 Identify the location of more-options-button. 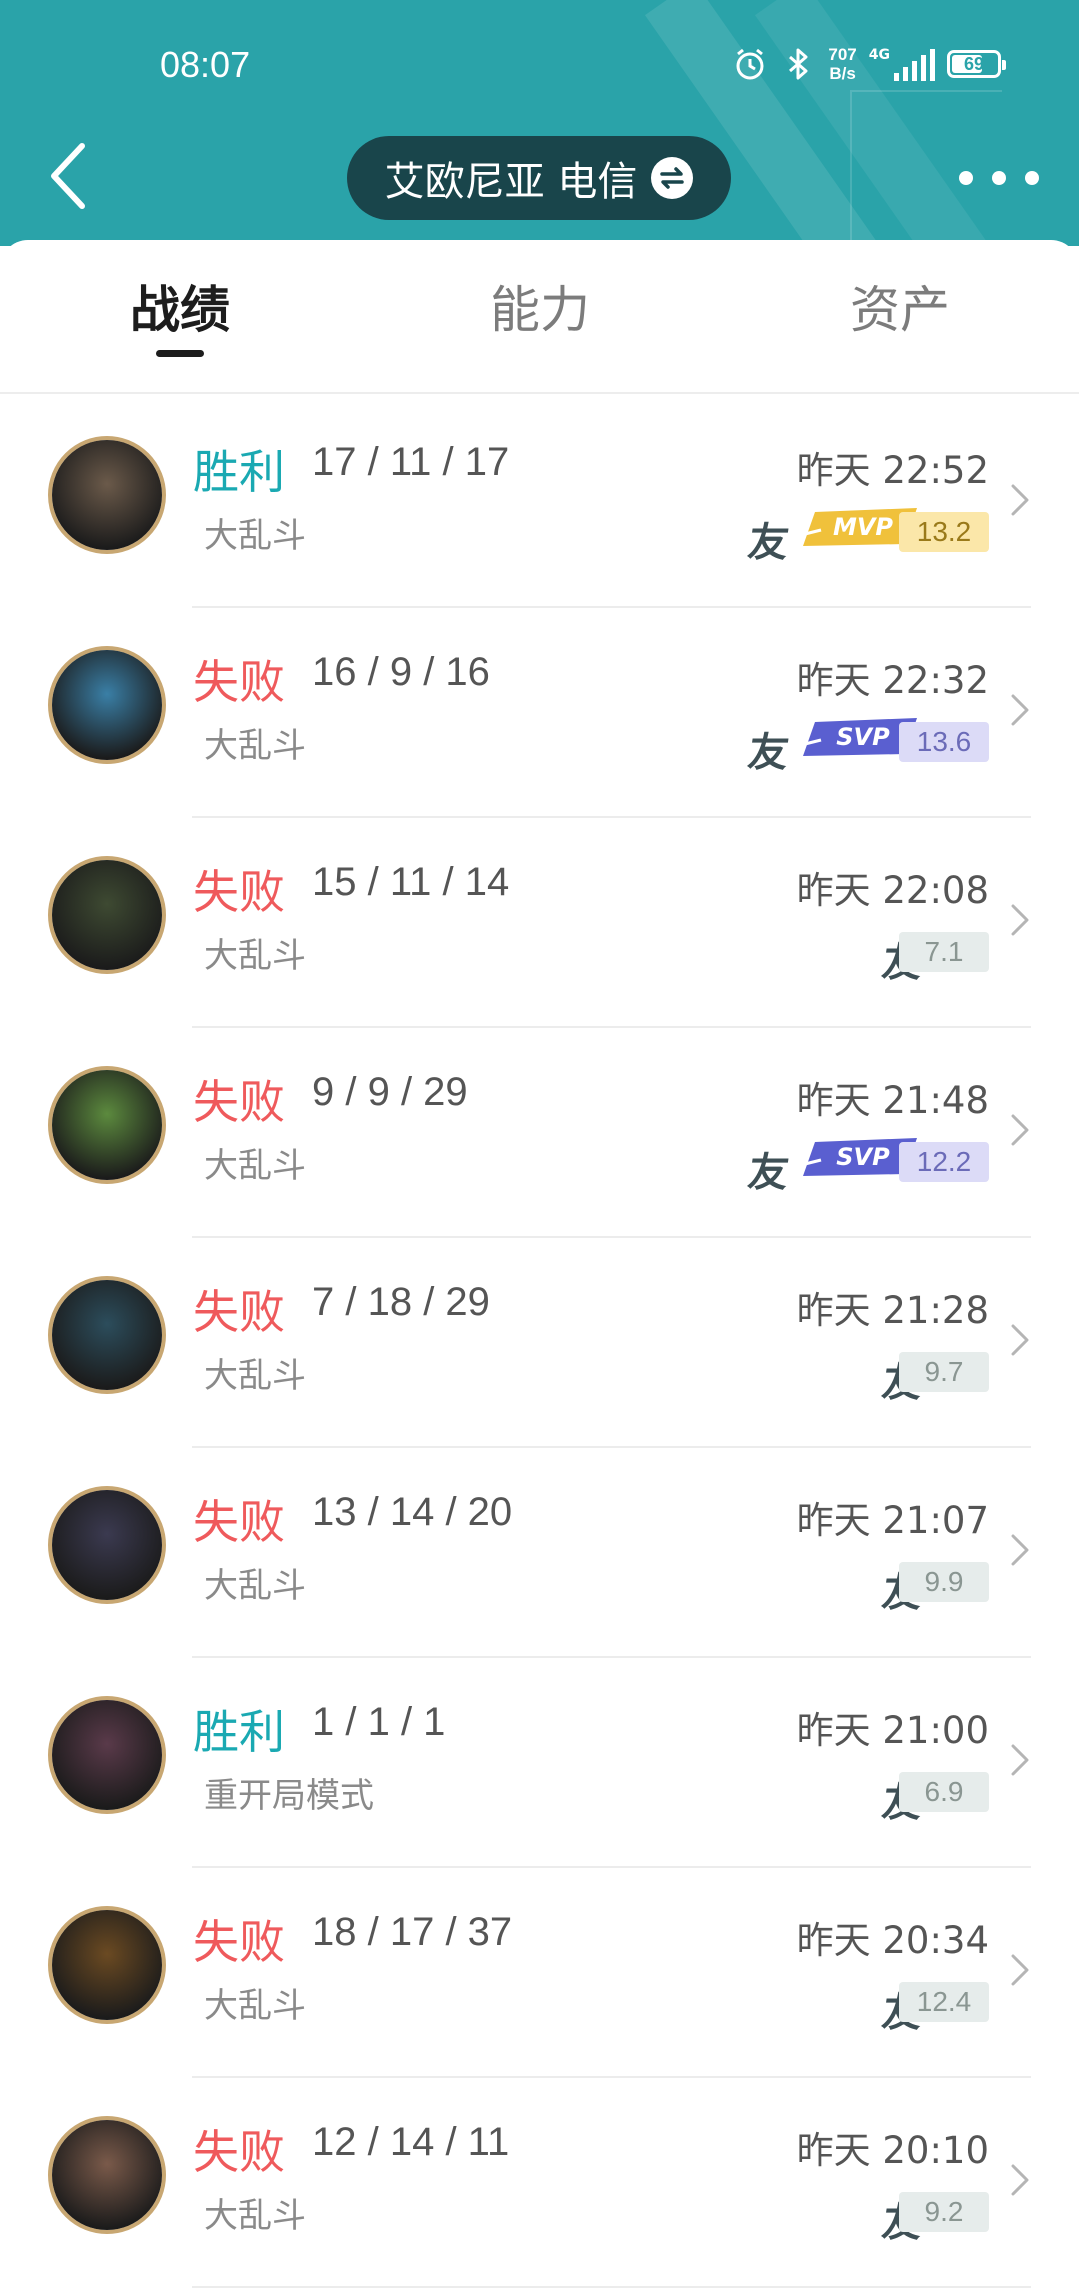
(999, 178).